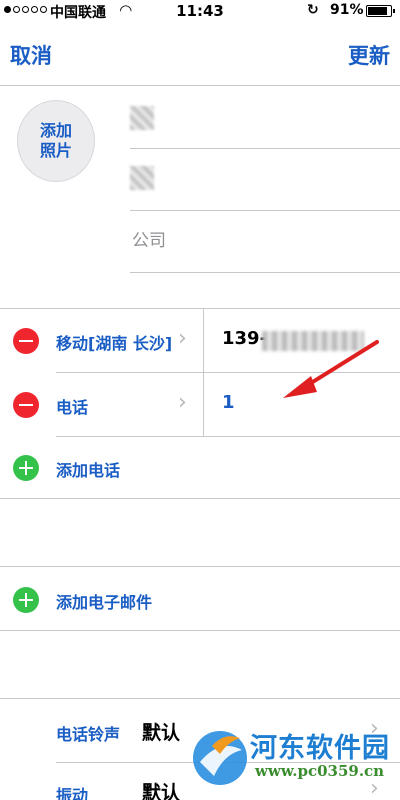 The height and width of the screenshot is (800, 400). I want to click on ringtone-value: 默认, so click(161, 733).